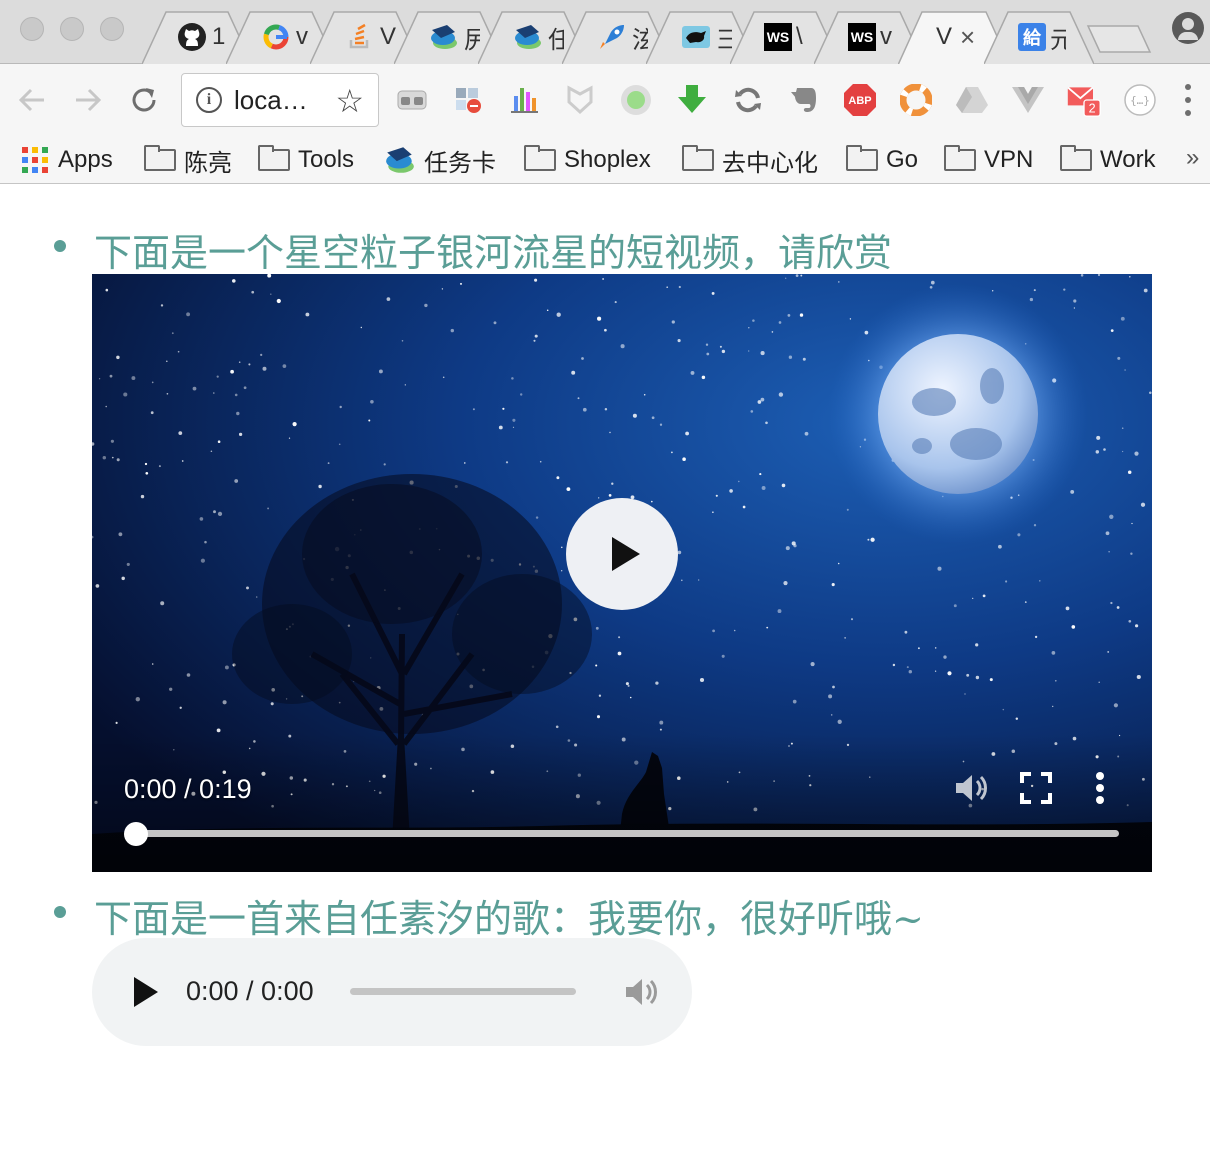 This screenshot has height=1166, width=1210. I want to click on bookmark-folder-chenliang: 陈亮, so click(188, 160).